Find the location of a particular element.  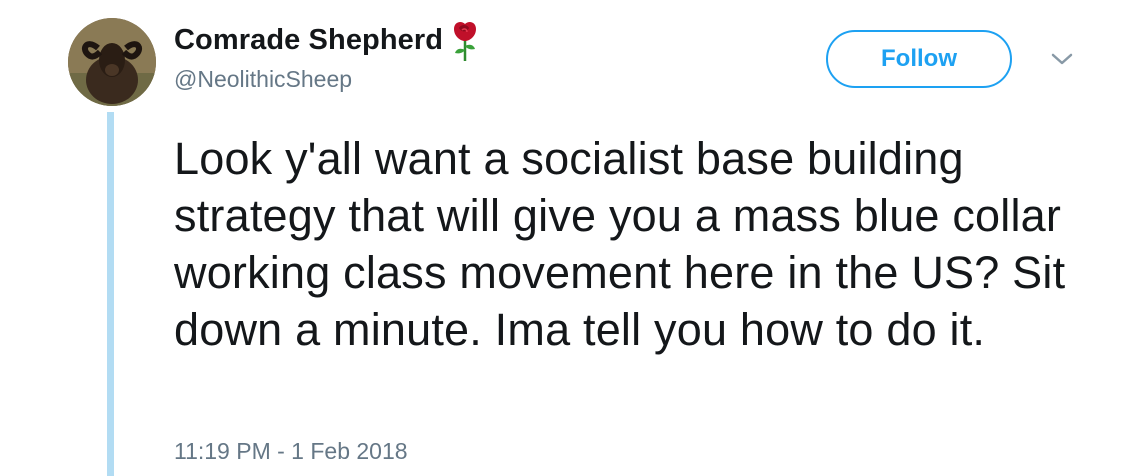

tweet-timestamp: 11:19 PM - 1 Feb 2018 is located at coordinates (291, 451).